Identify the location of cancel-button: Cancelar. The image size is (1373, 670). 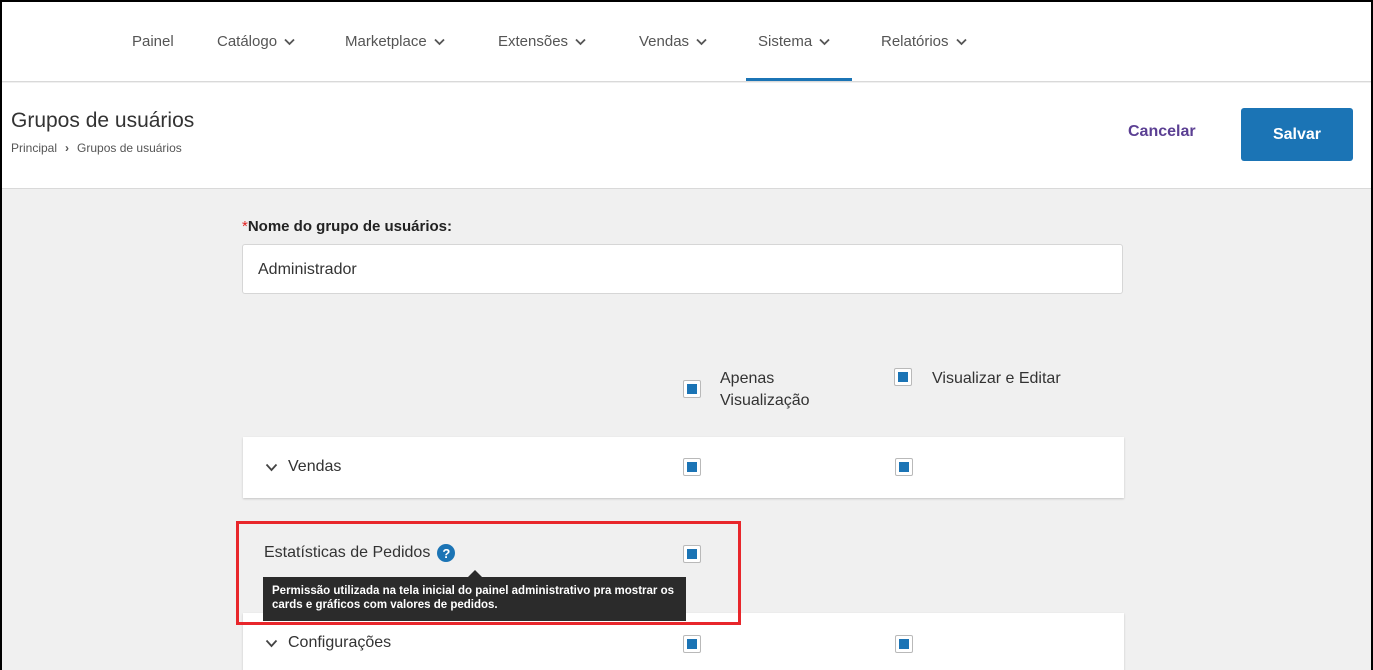
(1162, 132).